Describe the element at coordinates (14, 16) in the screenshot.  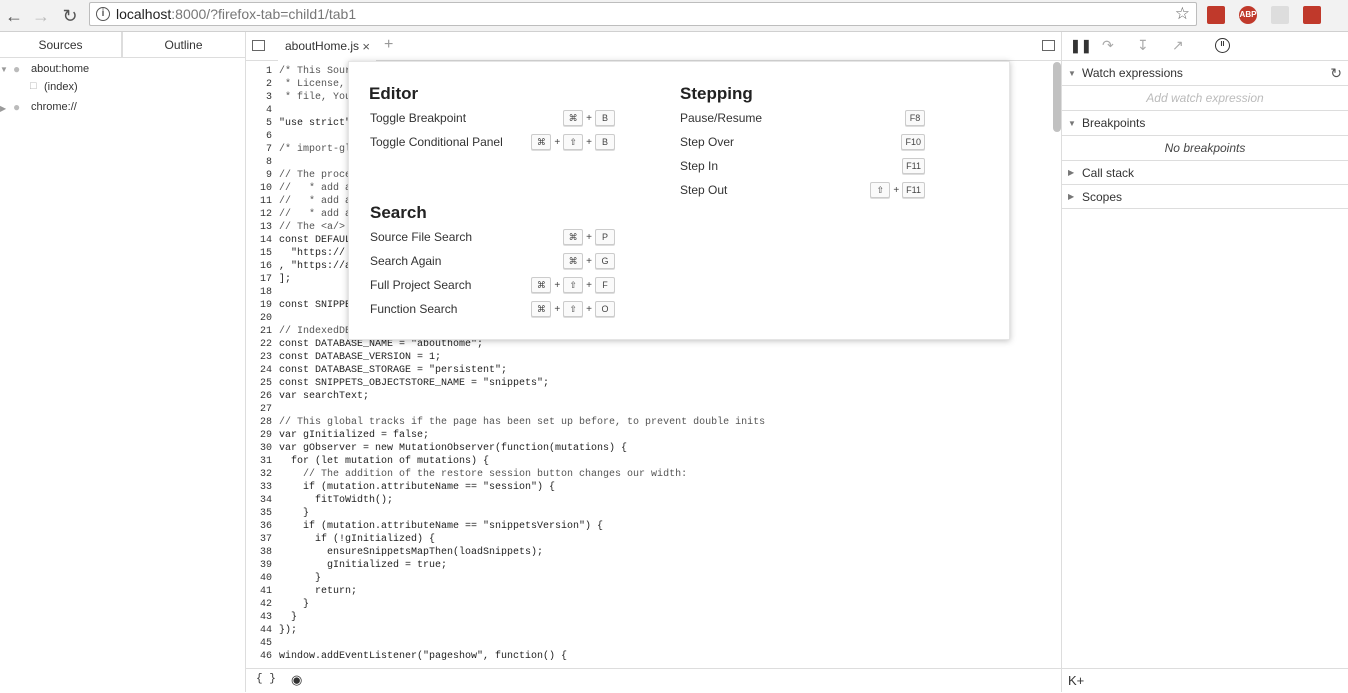
I see `back-icon: ←` at that location.